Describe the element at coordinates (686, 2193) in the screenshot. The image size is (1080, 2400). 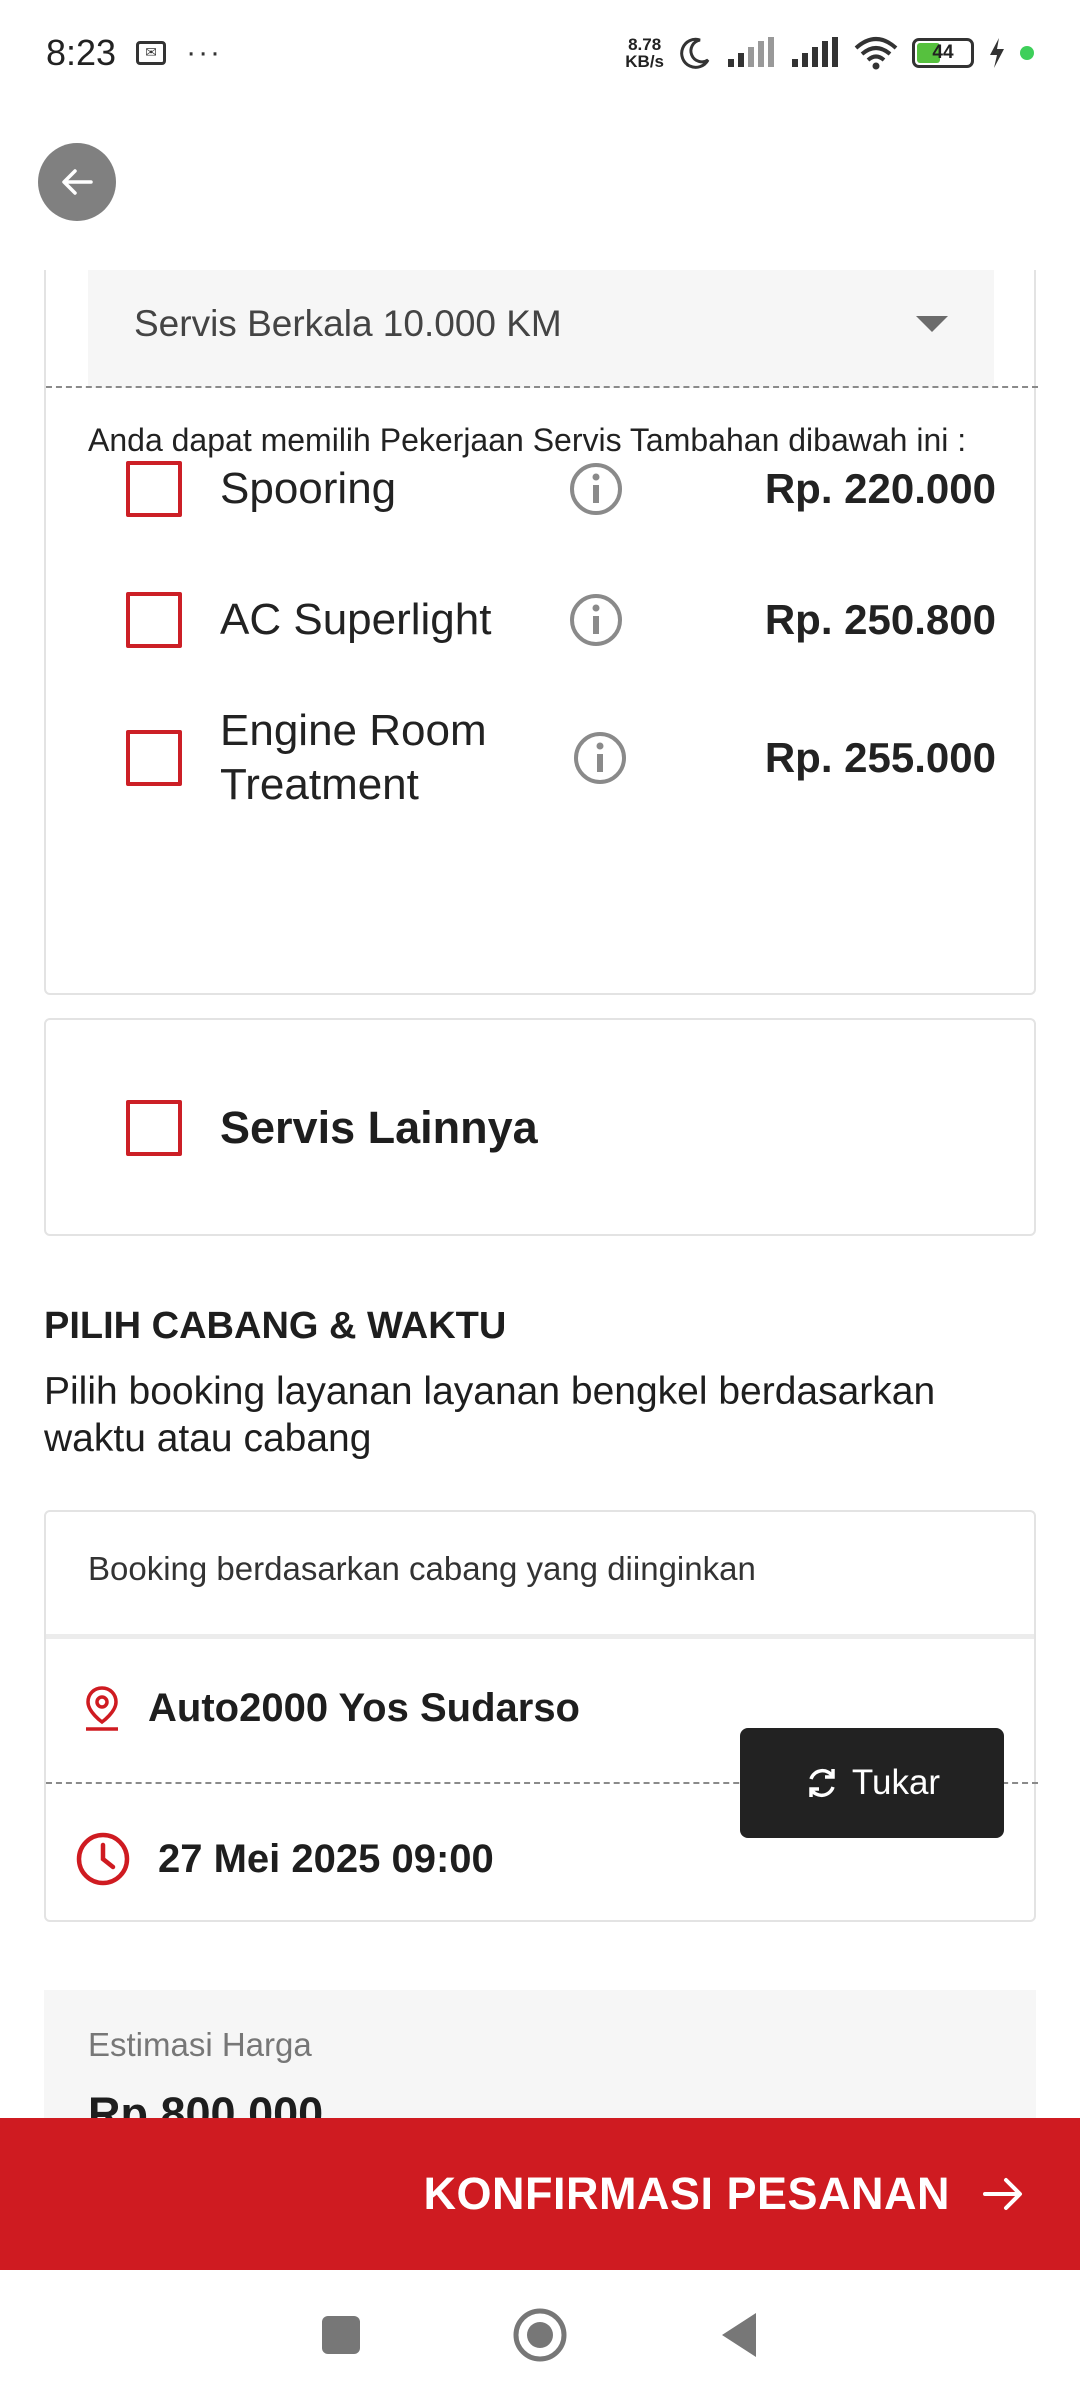
I see `confirm-order-label: KONFIRMASI PESANAN` at that location.